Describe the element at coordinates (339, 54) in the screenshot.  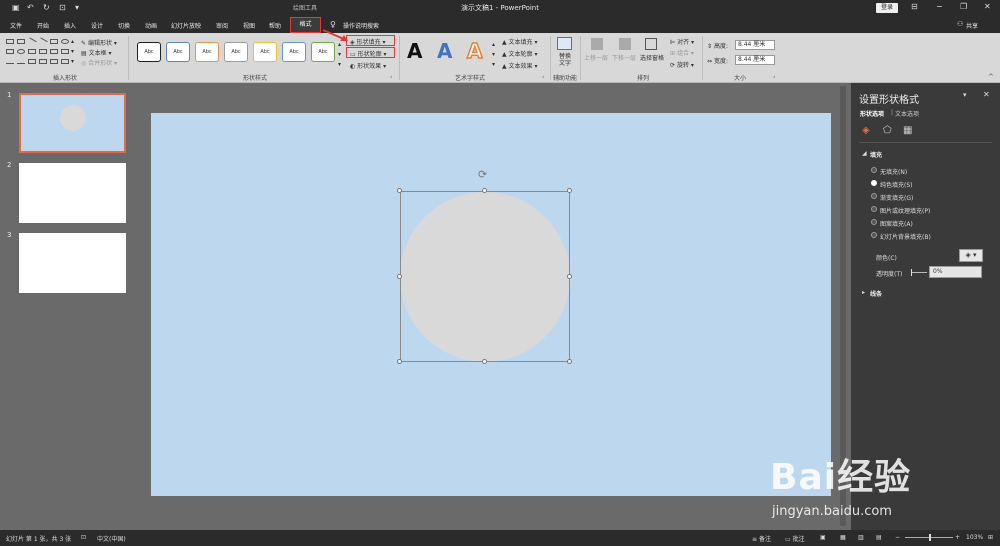
I see `styles-scroll-down-icon: ▾` at that location.